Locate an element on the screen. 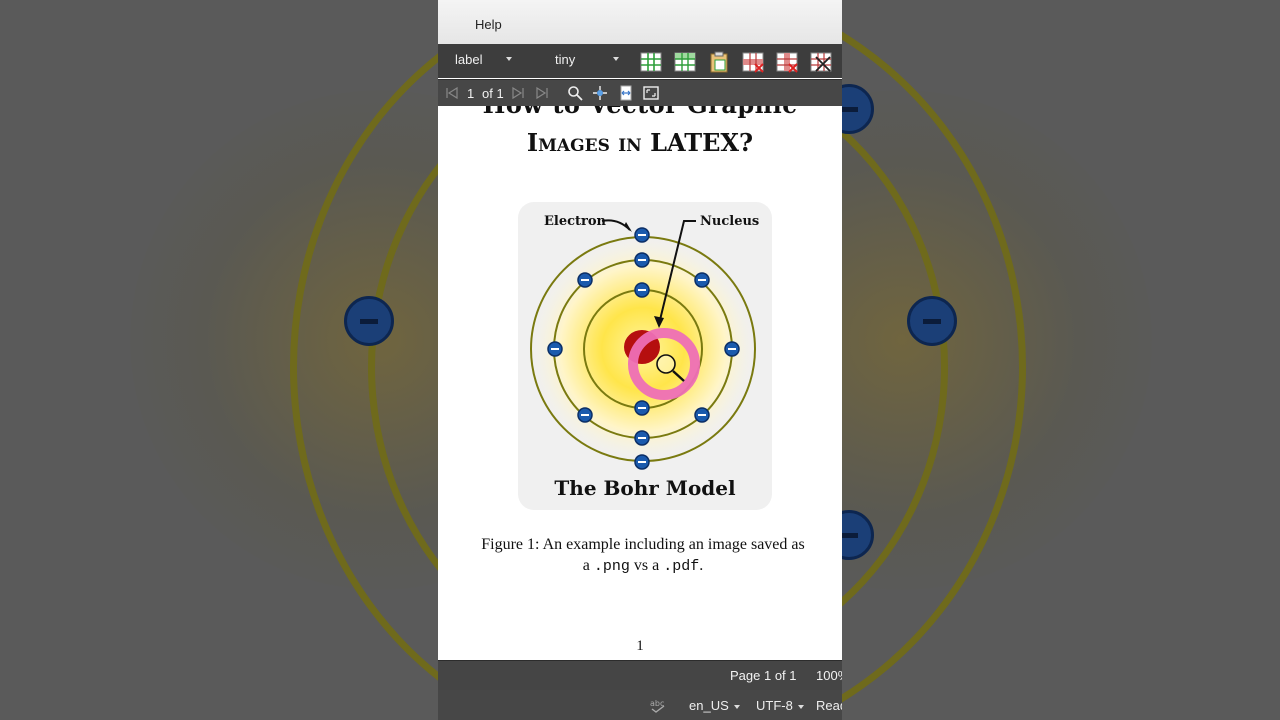  page-number: 1 is located at coordinates (640, 646).